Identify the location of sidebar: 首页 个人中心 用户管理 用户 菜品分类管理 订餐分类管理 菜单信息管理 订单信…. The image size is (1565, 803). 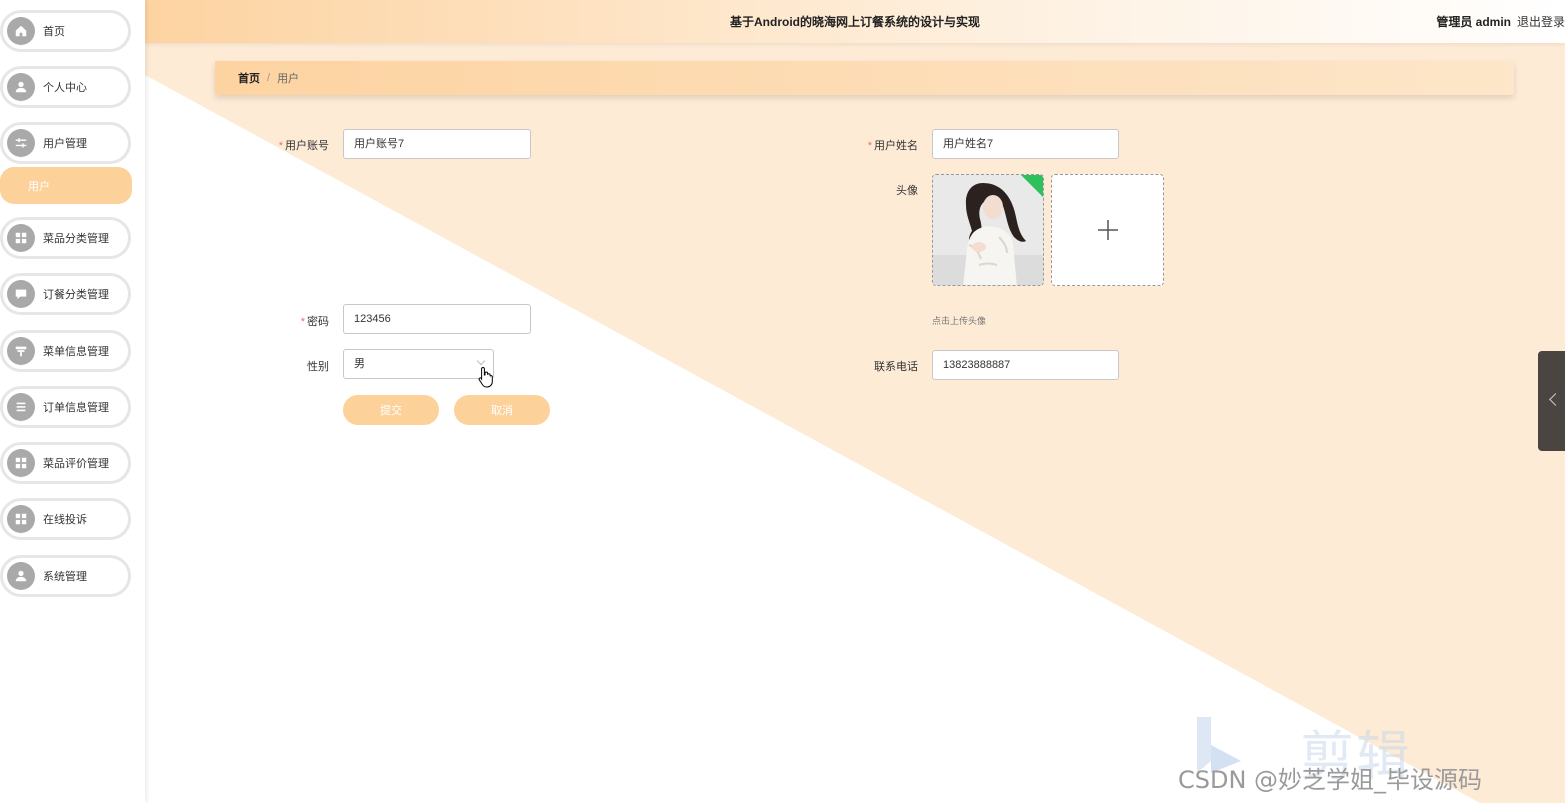
(72, 401).